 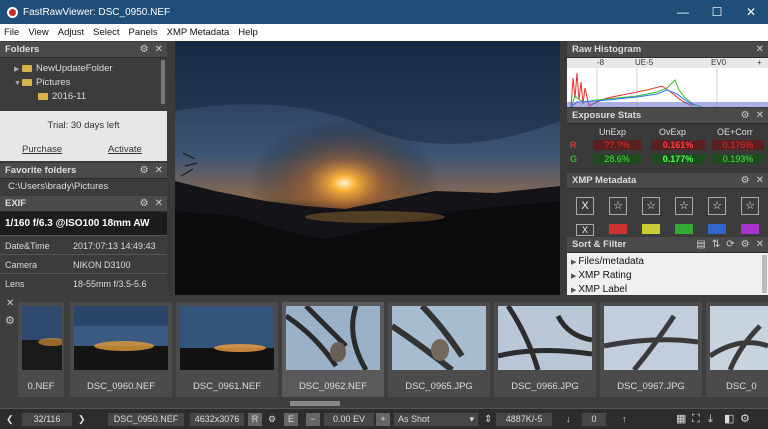 I want to click on reject-button: X, so click(x=585, y=206).